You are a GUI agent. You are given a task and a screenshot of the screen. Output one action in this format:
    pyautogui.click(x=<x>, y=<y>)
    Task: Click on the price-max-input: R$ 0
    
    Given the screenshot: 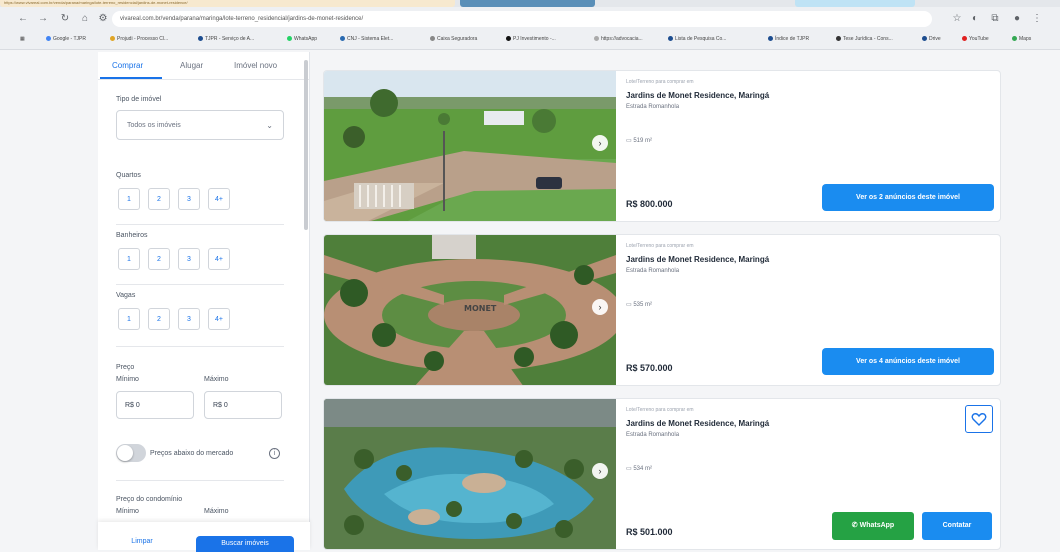 What is the action you would take?
    pyautogui.click(x=243, y=405)
    